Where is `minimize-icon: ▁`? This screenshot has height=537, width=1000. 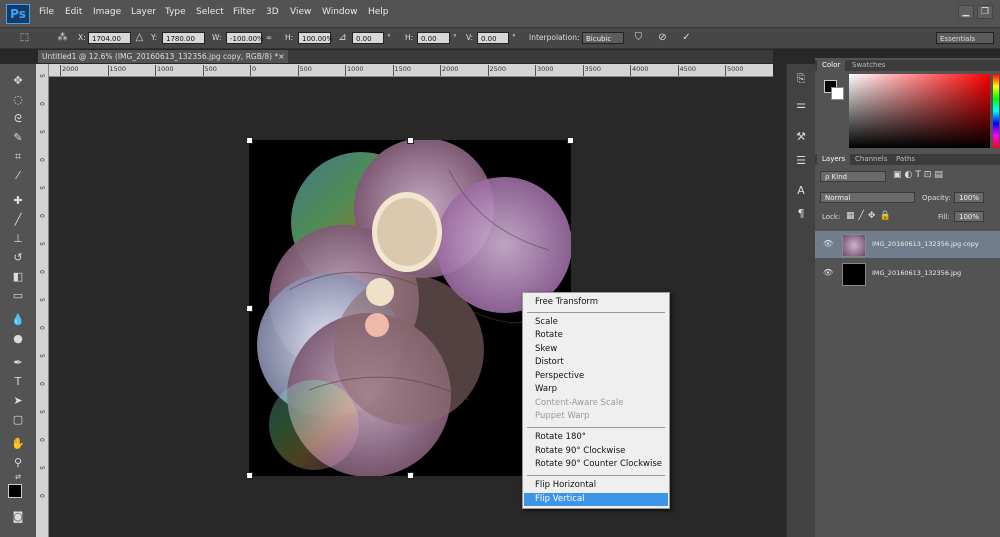 minimize-icon: ▁ is located at coordinates (966, 12).